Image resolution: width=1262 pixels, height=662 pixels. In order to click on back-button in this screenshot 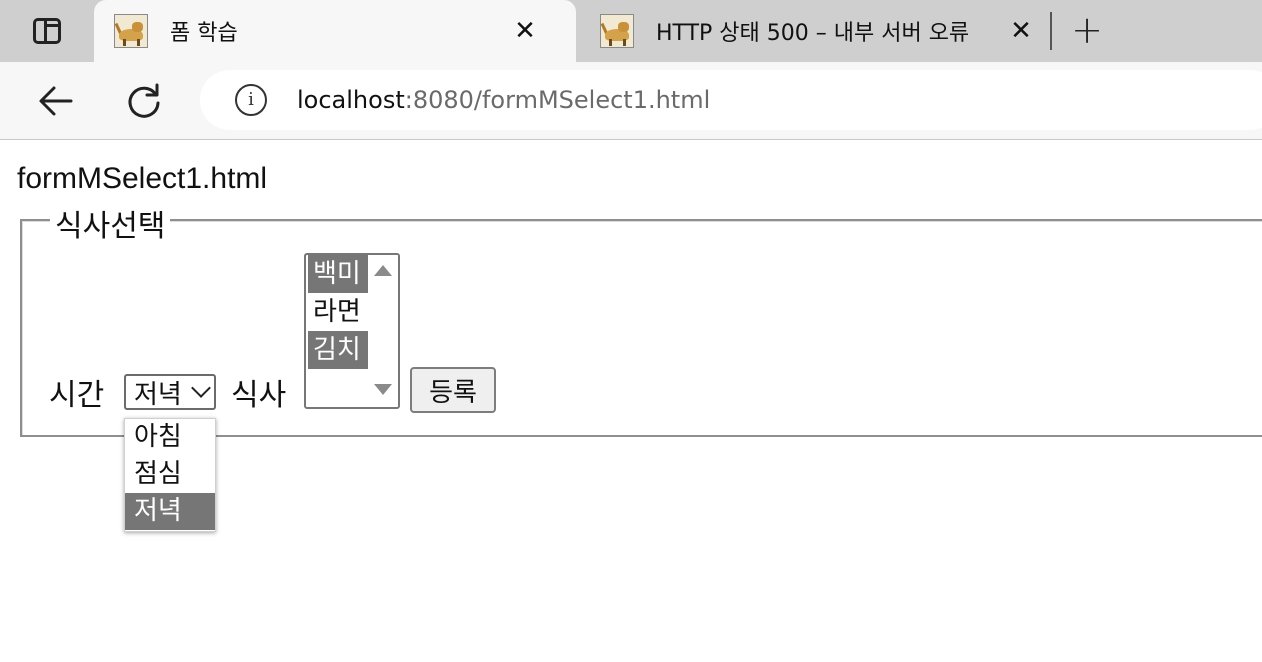, I will do `click(56, 101)`.